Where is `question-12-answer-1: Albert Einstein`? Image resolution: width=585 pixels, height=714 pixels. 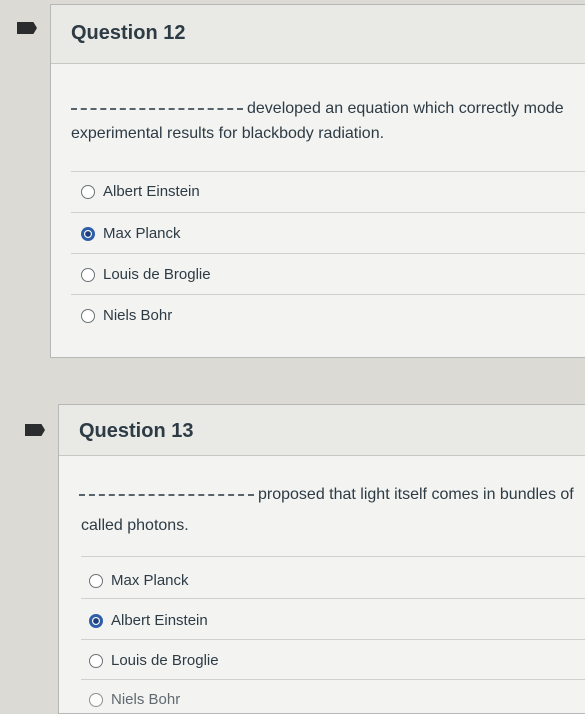 question-12-answer-1: Albert Einstein is located at coordinates (140, 191).